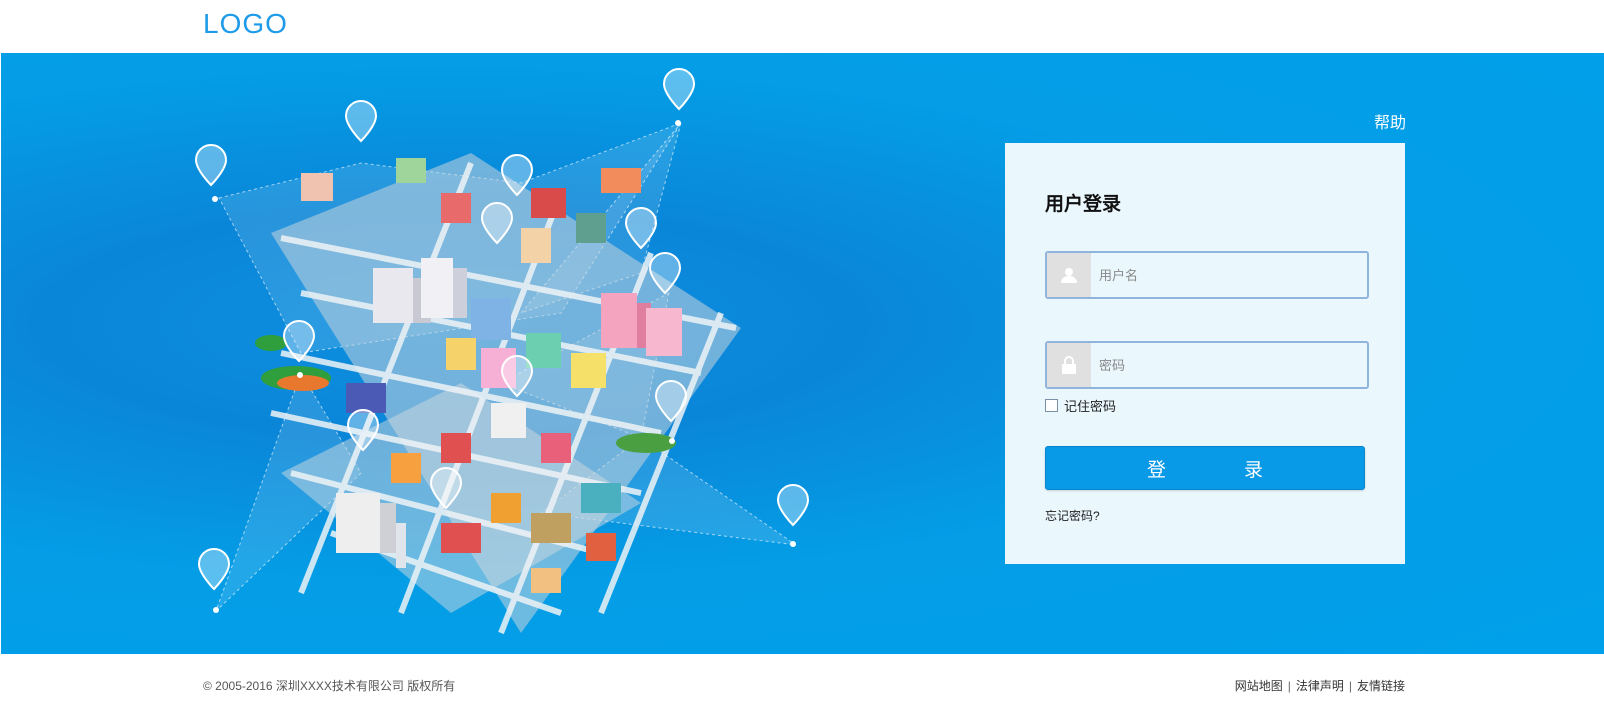  Describe the element at coordinates (329, 686) in the screenshot. I see `copyright: © 2005-2016 深圳XXXX技术有限公司 版权所有` at that location.